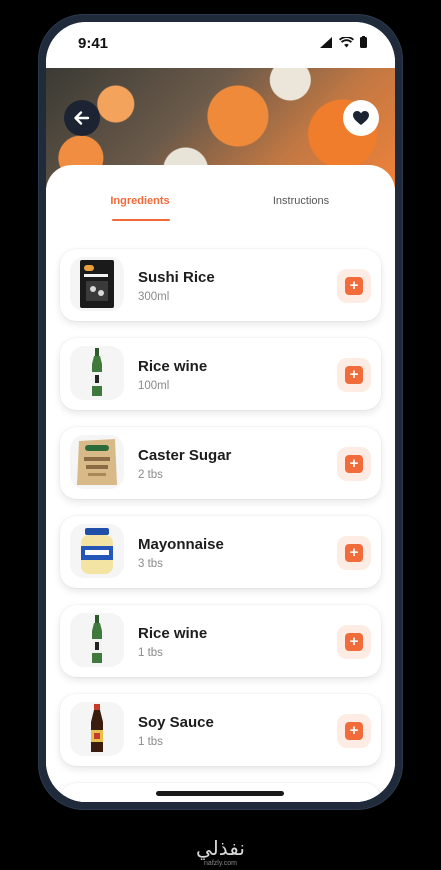 This screenshot has width=441, height=870. I want to click on status-icons, so click(343, 42).